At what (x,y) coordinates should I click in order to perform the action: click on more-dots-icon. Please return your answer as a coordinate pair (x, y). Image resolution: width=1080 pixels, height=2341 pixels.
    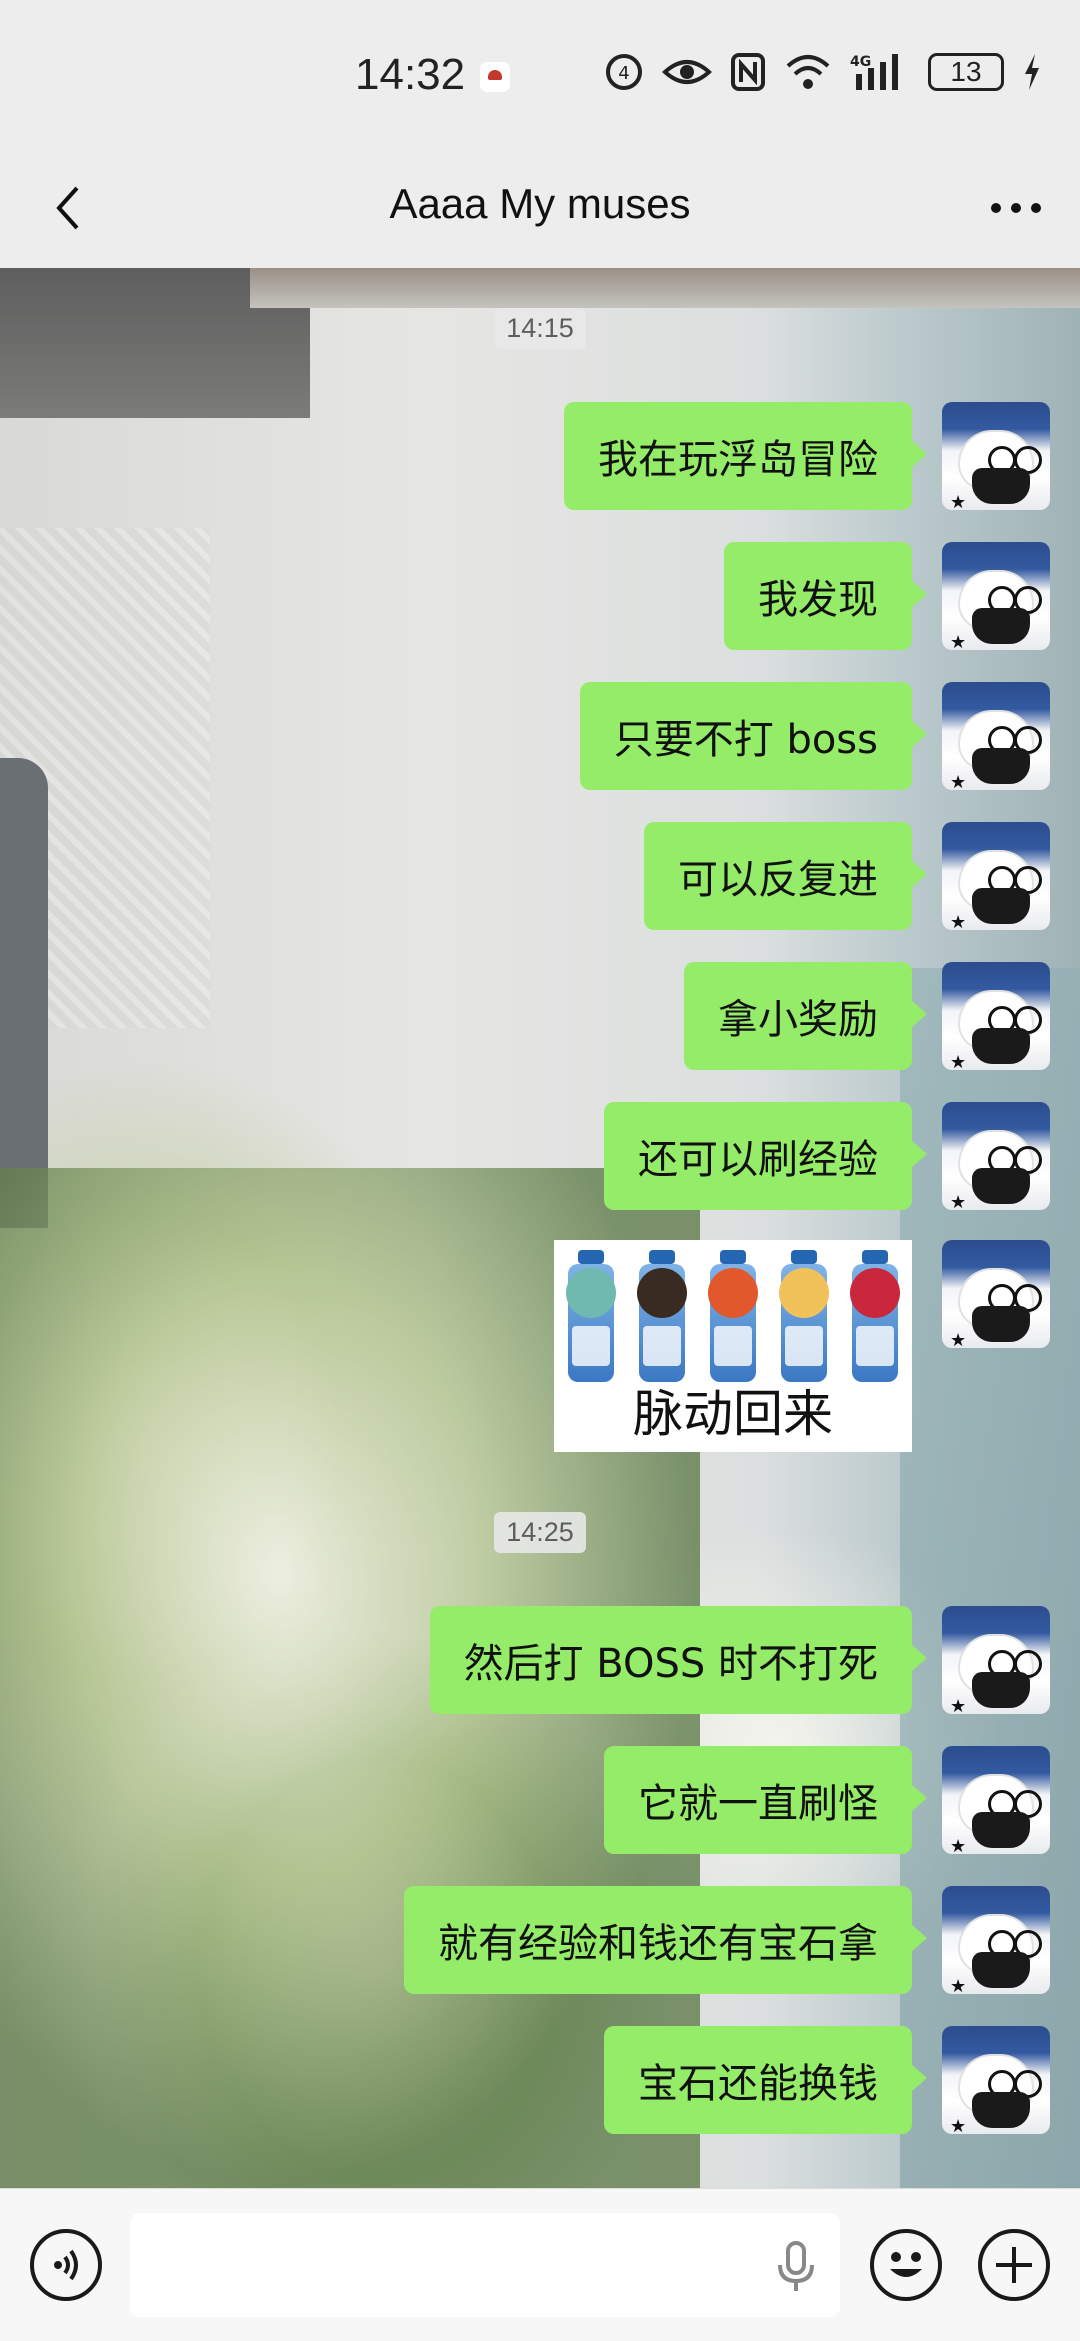
    Looking at the image, I should click on (1016, 208).